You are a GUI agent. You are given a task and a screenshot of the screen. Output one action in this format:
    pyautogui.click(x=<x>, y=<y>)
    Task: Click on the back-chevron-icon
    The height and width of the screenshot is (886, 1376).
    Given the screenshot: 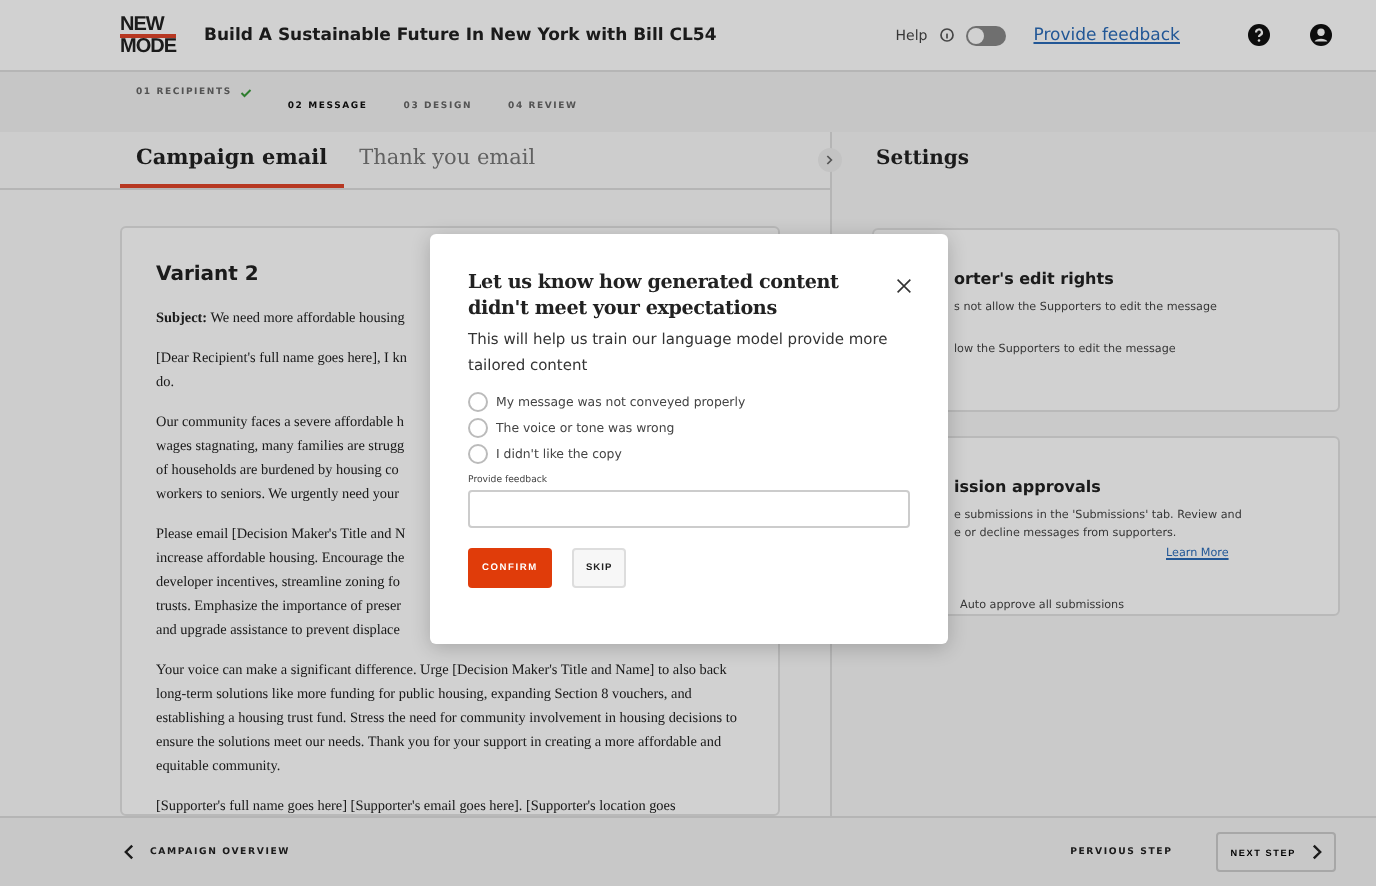 What is the action you would take?
    pyautogui.click(x=129, y=852)
    